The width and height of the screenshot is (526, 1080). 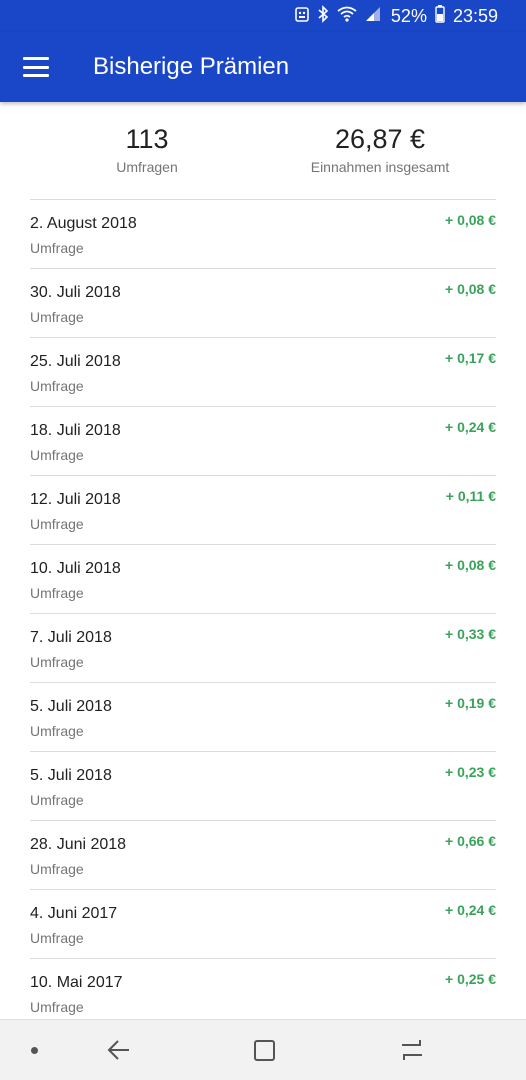 What do you see at coordinates (475, 15) in the screenshot?
I see `status-time: 23:59` at bounding box center [475, 15].